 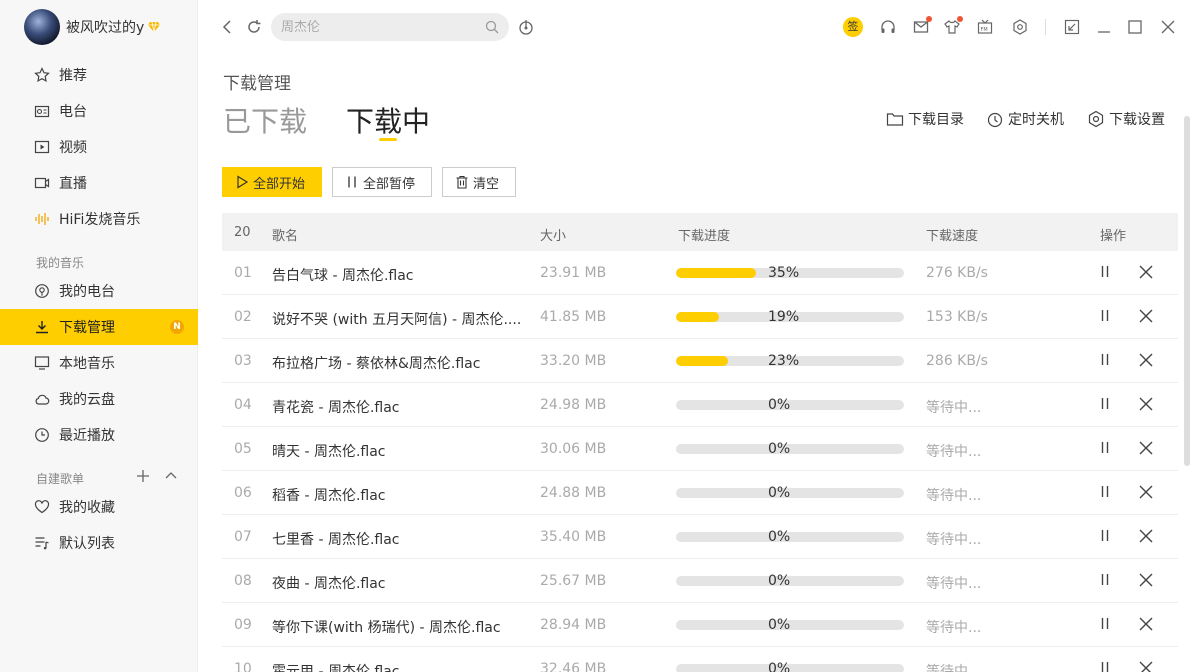 I want to click on tab-downloading: 下载中, so click(x=388, y=120).